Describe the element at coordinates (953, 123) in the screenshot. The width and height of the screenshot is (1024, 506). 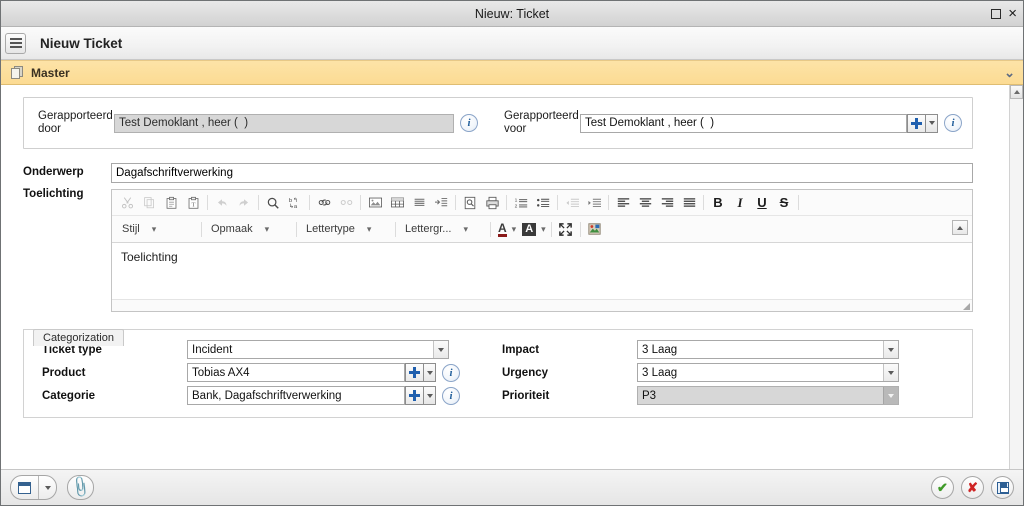
I see `reported-for-info-icon: i` at that location.